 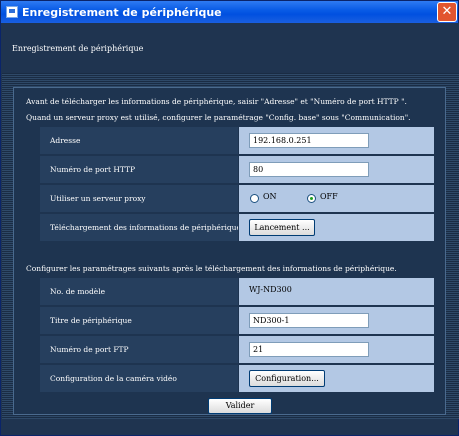 I want to click on http-port-cell: 80, so click(x=336, y=169).